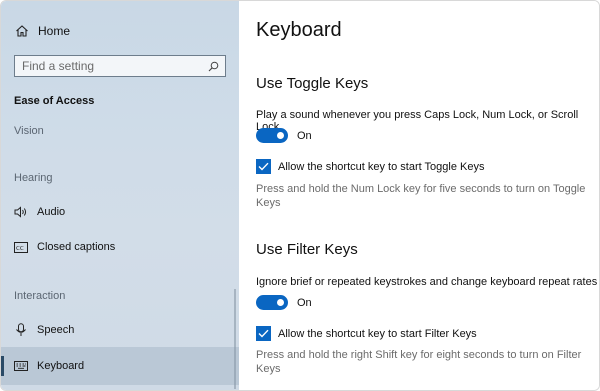  I want to click on toggle-keys-switch-row: On, so click(284, 135).